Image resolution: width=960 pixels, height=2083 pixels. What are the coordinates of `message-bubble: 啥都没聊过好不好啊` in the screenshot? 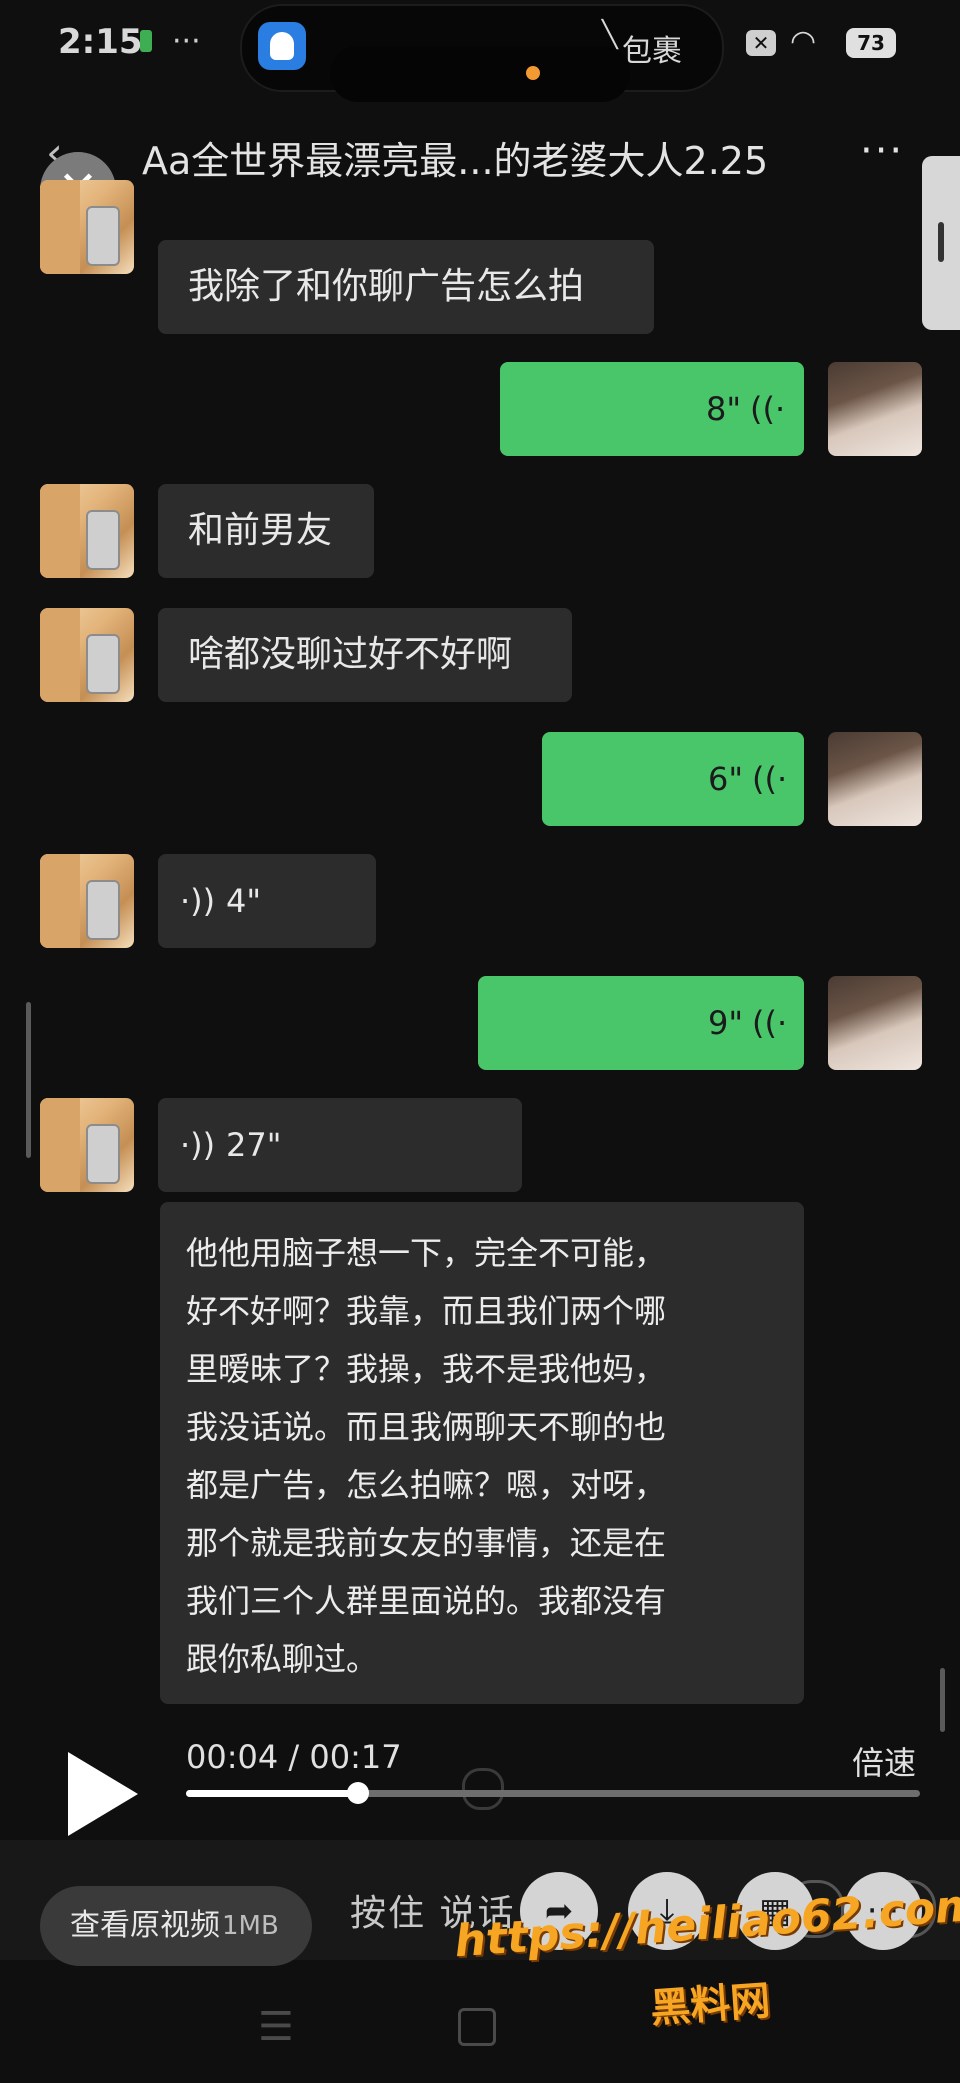 It's located at (365, 655).